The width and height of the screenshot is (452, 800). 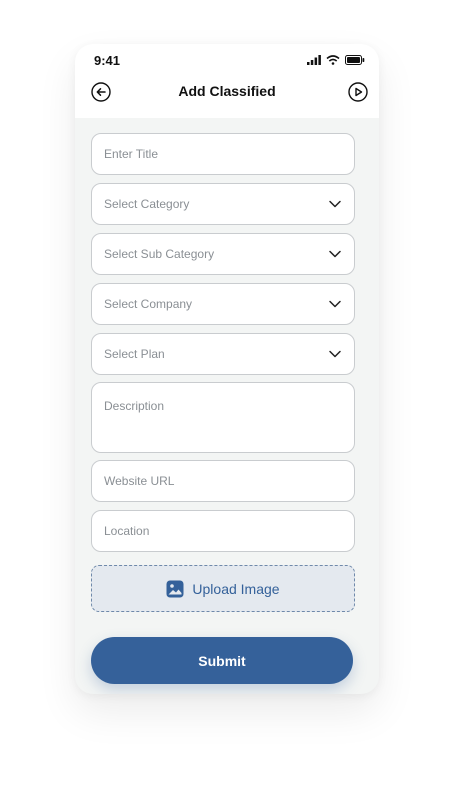 What do you see at coordinates (223, 304) in the screenshot?
I see `company-select: Select Company` at bounding box center [223, 304].